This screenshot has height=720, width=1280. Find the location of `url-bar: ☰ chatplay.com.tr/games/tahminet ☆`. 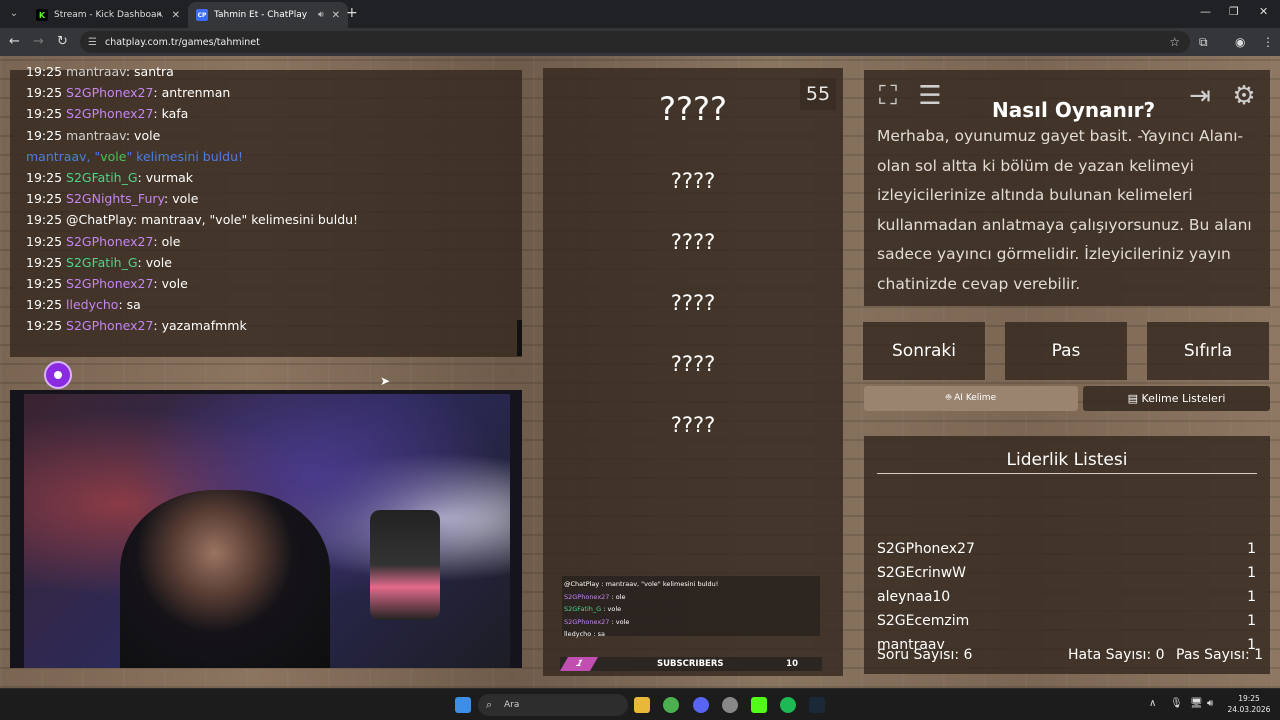

url-bar: ☰ chatplay.com.tr/games/tahminet ☆ is located at coordinates (635, 42).